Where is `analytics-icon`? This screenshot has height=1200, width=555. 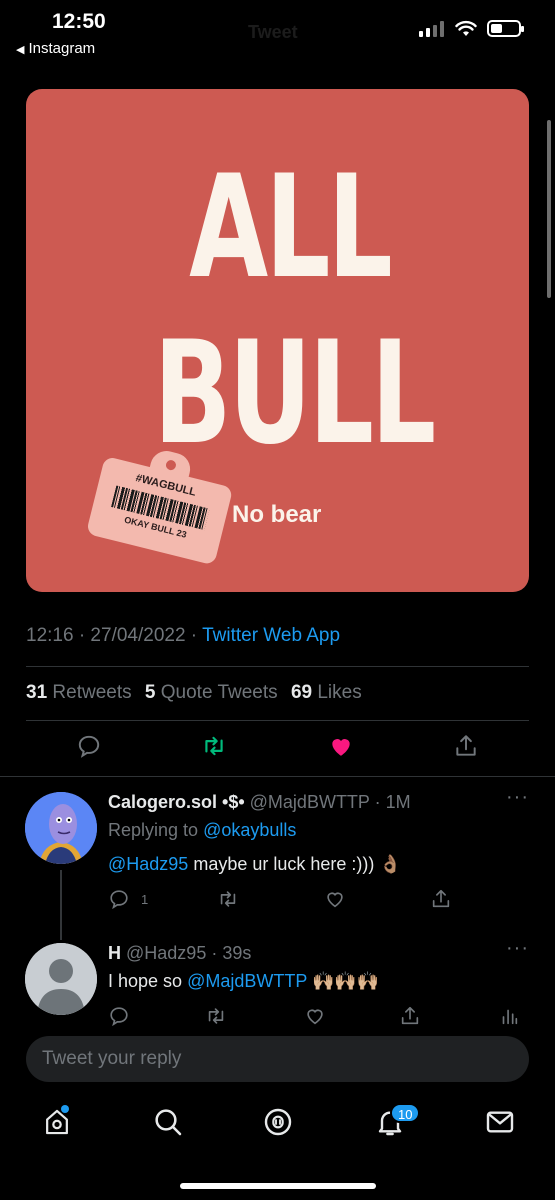
analytics-icon is located at coordinates (509, 1016).